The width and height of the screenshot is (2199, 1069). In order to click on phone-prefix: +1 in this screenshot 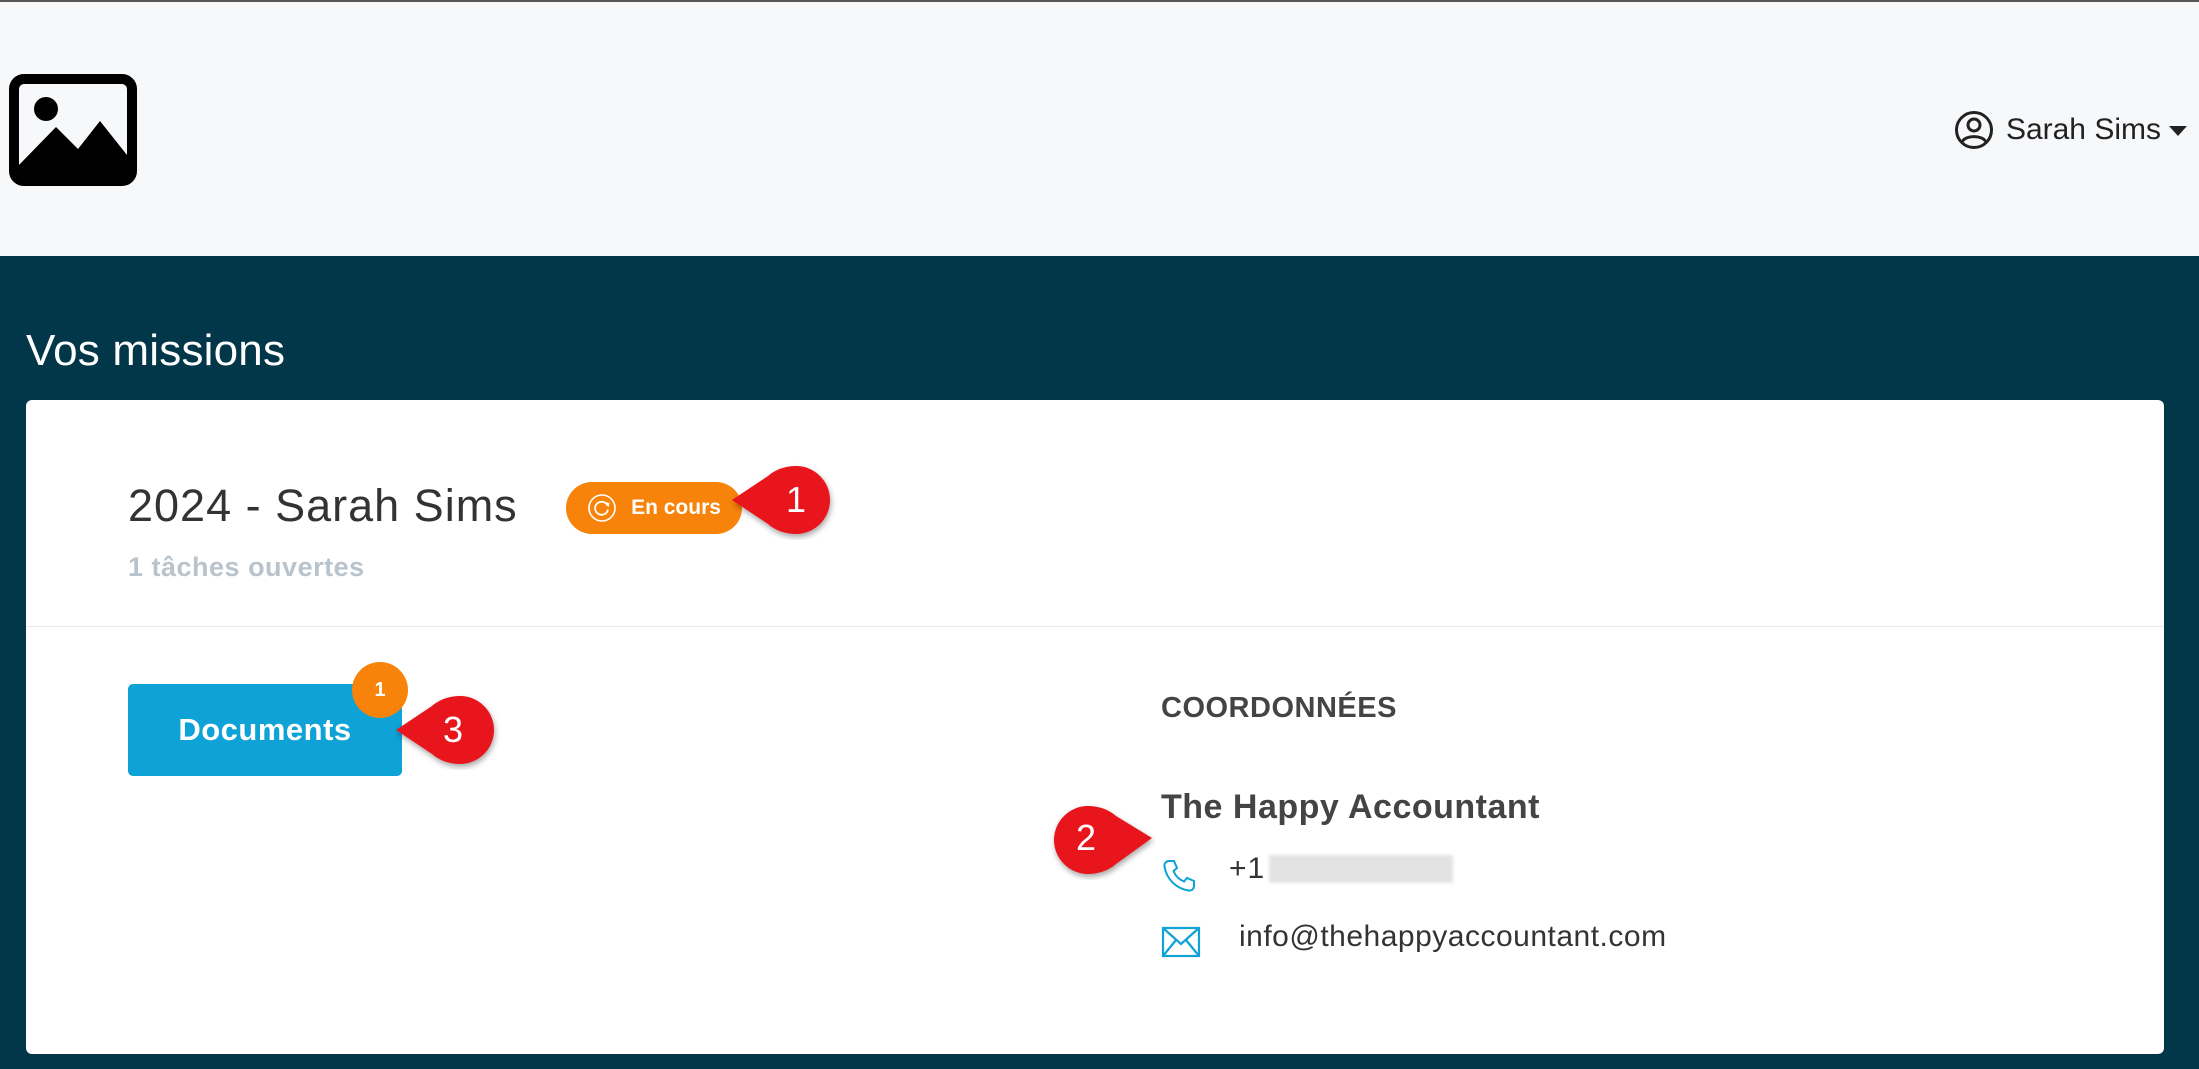, I will do `click(1247, 868)`.